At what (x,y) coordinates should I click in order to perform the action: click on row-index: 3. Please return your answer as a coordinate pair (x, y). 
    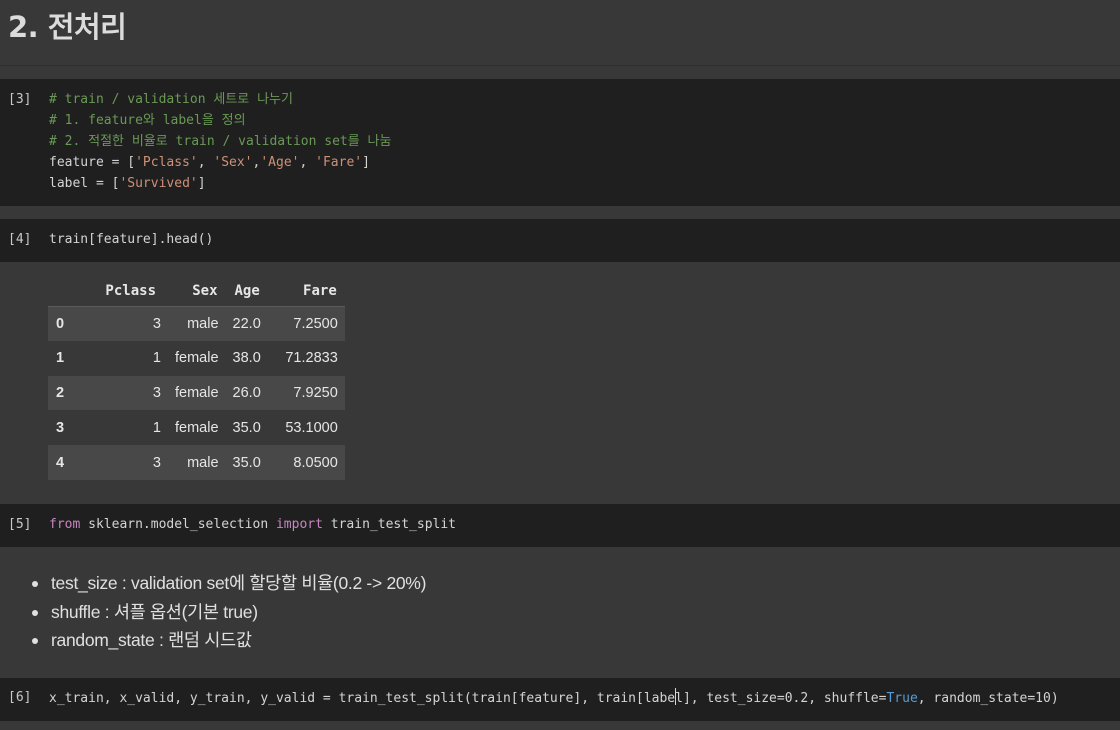
    Looking at the image, I should click on (60, 427).